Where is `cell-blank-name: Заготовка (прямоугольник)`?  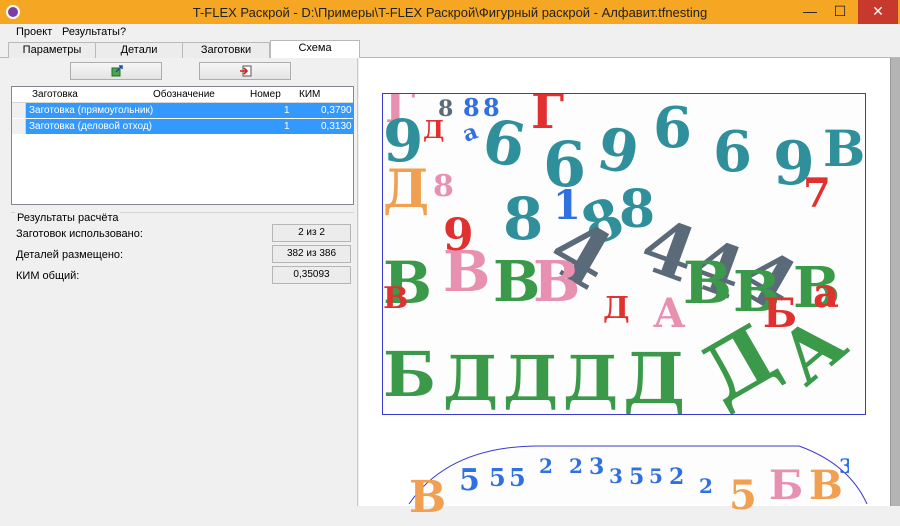
cell-blank-name: Заготовка (прямоугольник) is located at coordinates (91, 110).